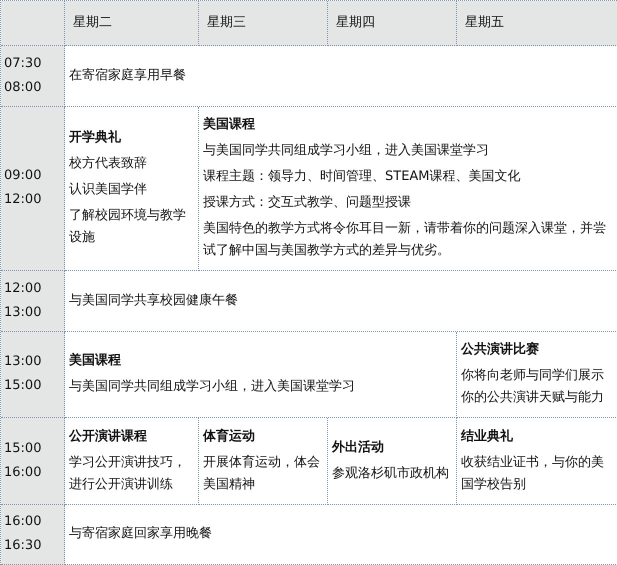 The width and height of the screenshot is (617, 565). Describe the element at coordinates (391, 473) in the screenshot. I see `cell-text: 参观洛杉矶市政机构` at that location.